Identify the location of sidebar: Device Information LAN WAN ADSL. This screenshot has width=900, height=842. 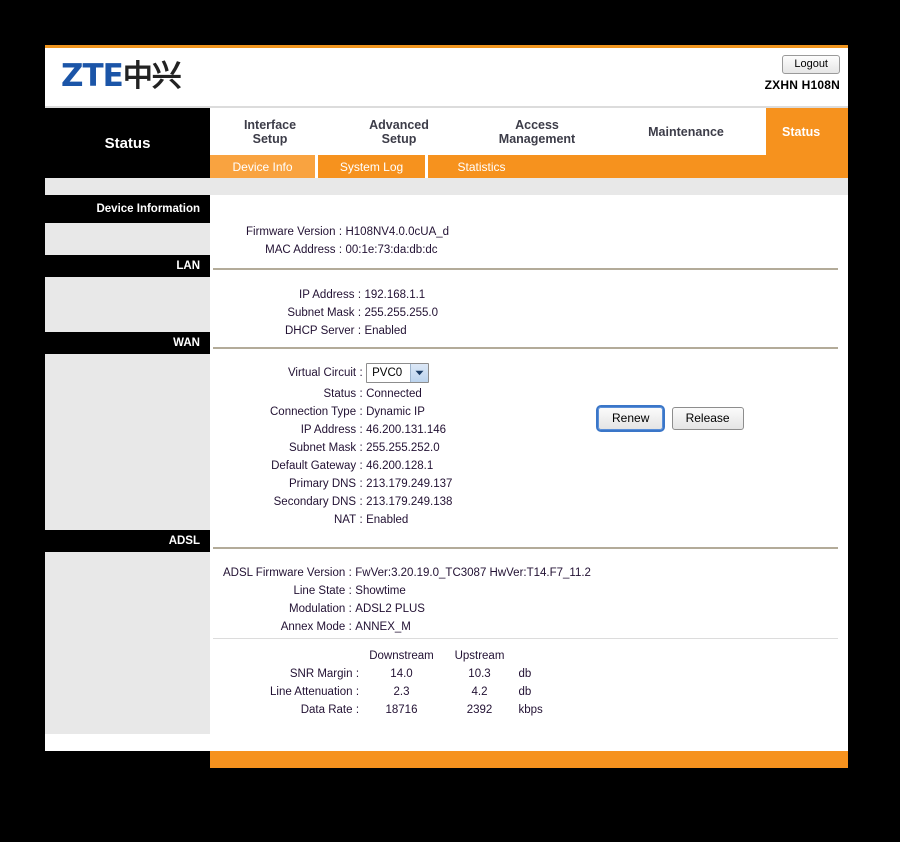
(127, 464).